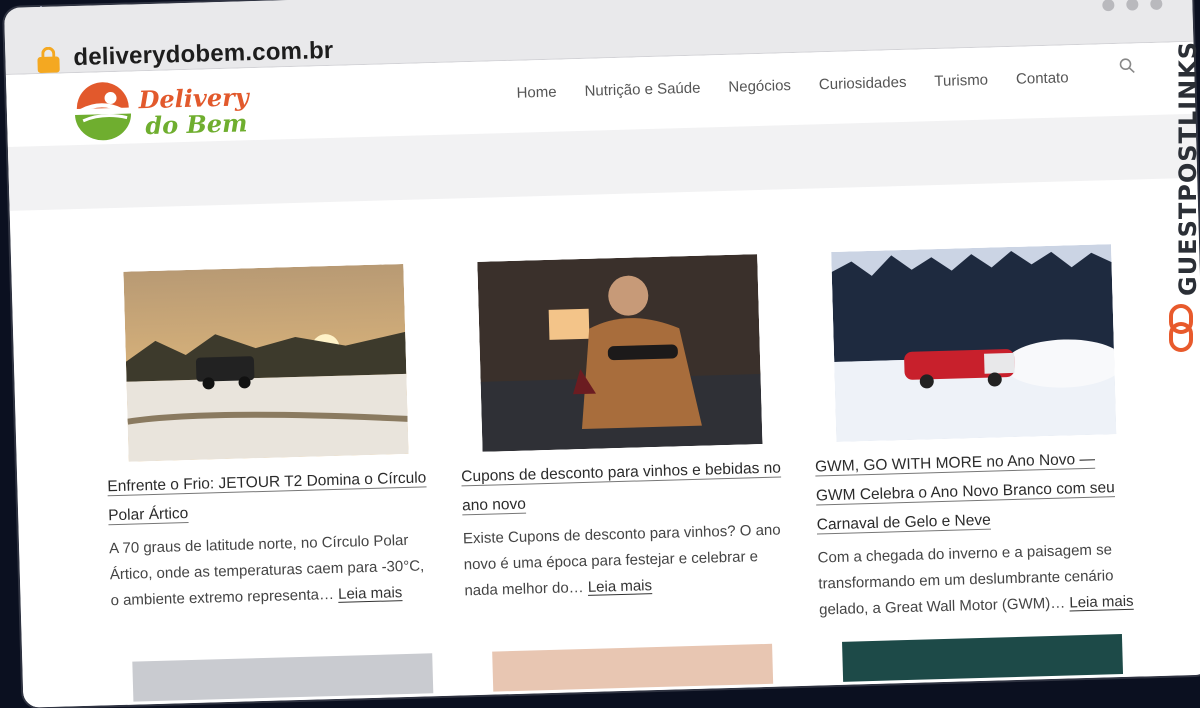  What do you see at coordinates (1042, 78) in the screenshot?
I see `nav-contato: Contato` at bounding box center [1042, 78].